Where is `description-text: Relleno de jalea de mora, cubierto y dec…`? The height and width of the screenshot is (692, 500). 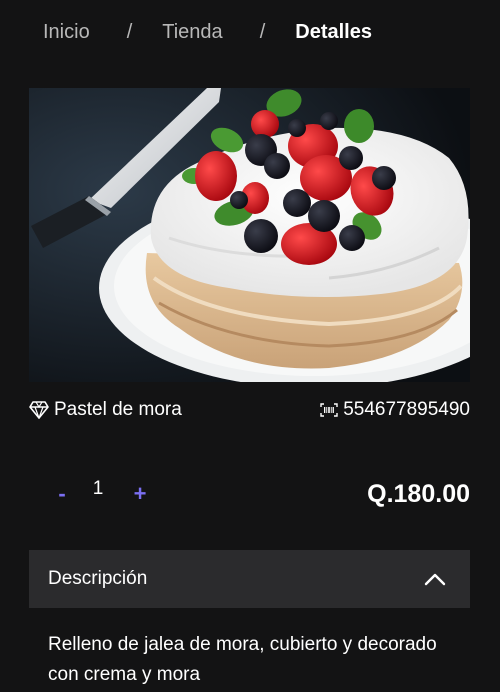
description-text: Relleno de jalea de mora, cubierto y dec… is located at coordinates (242, 659).